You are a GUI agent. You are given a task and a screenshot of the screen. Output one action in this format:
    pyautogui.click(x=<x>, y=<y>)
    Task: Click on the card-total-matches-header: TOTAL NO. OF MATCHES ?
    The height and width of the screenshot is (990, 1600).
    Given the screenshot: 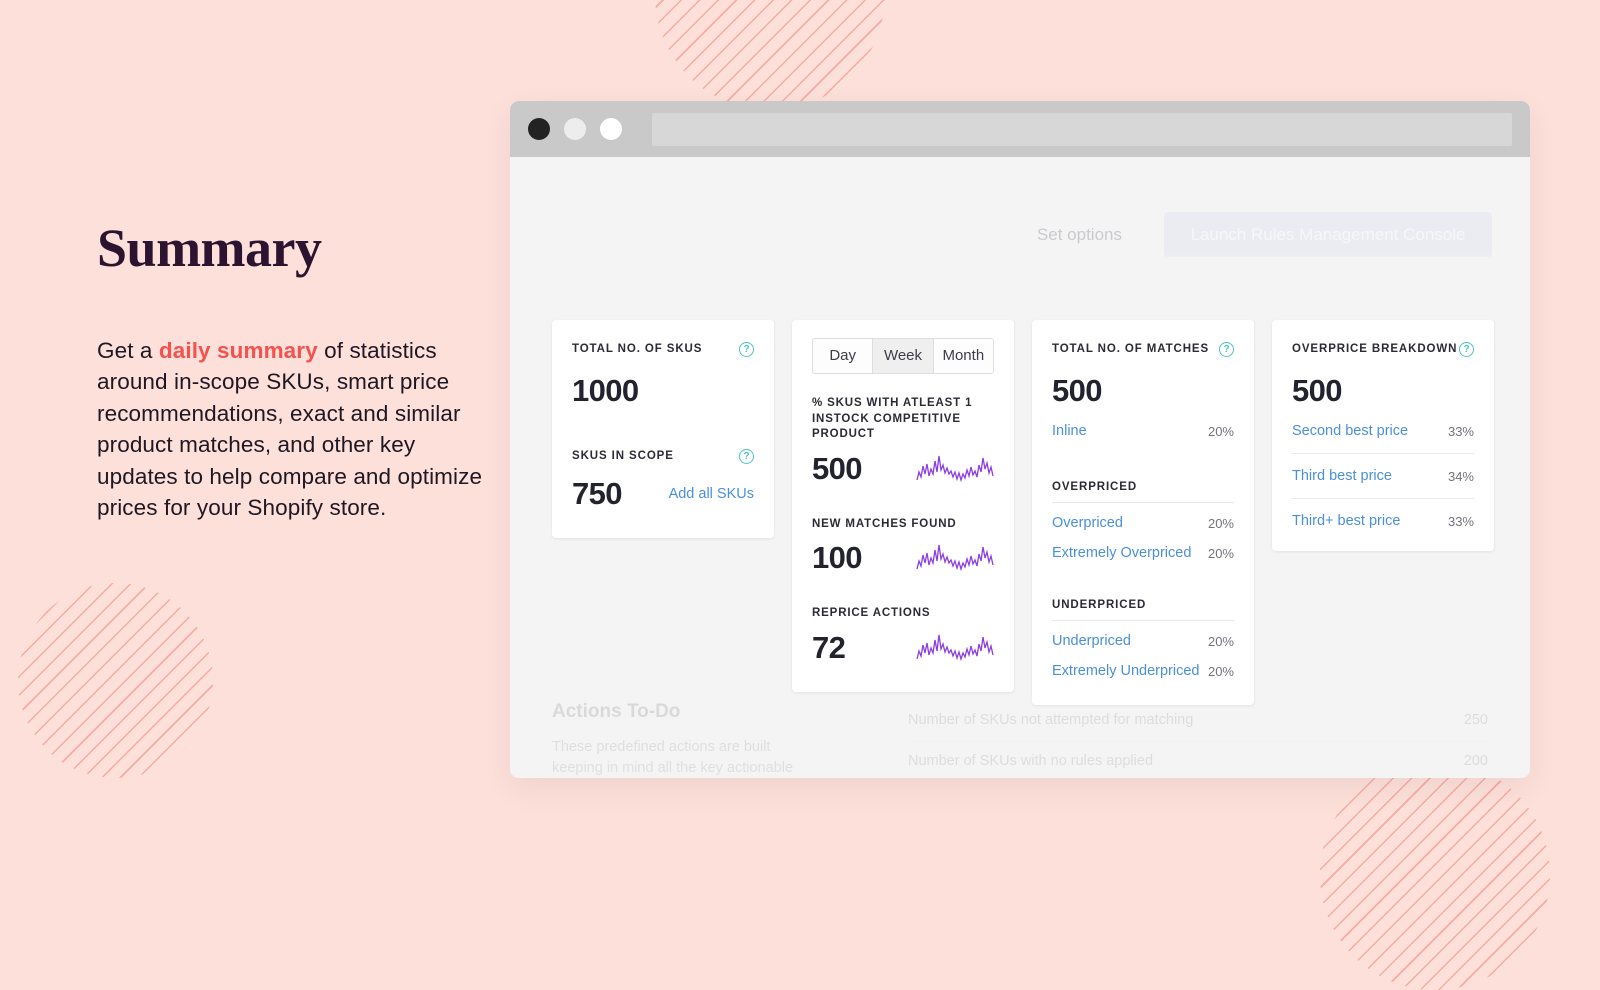 What is the action you would take?
    pyautogui.click(x=1143, y=349)
    